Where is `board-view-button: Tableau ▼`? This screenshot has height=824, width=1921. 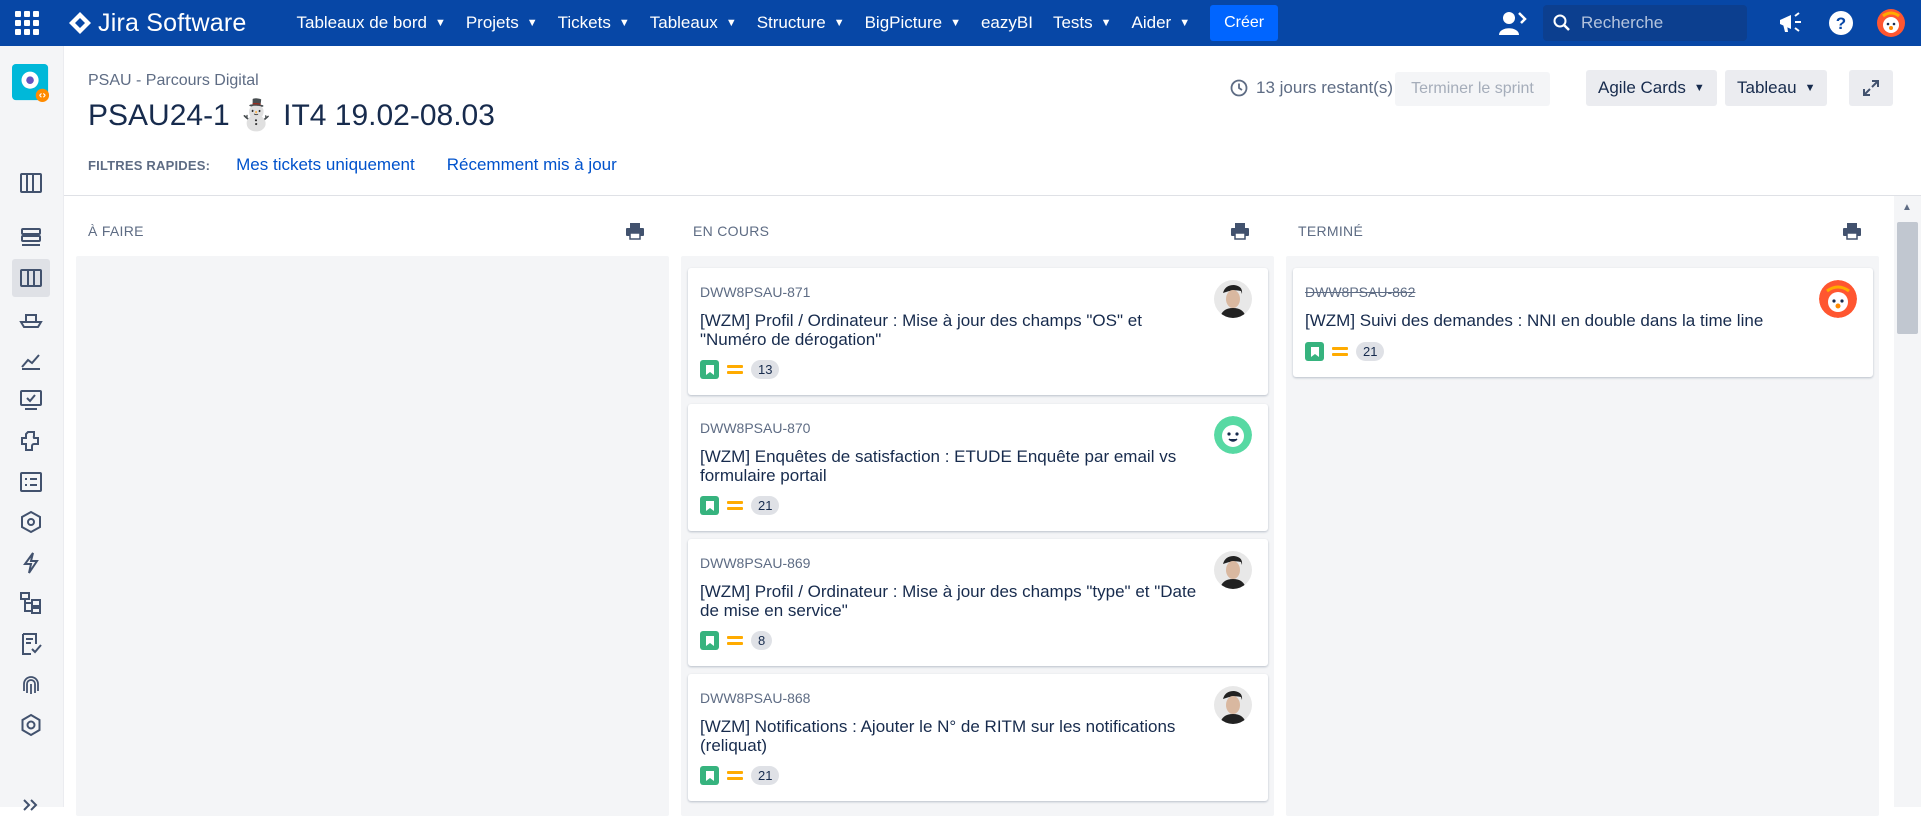
board-view-button: Tableau ▼ is located at coordinates (1776, 88).